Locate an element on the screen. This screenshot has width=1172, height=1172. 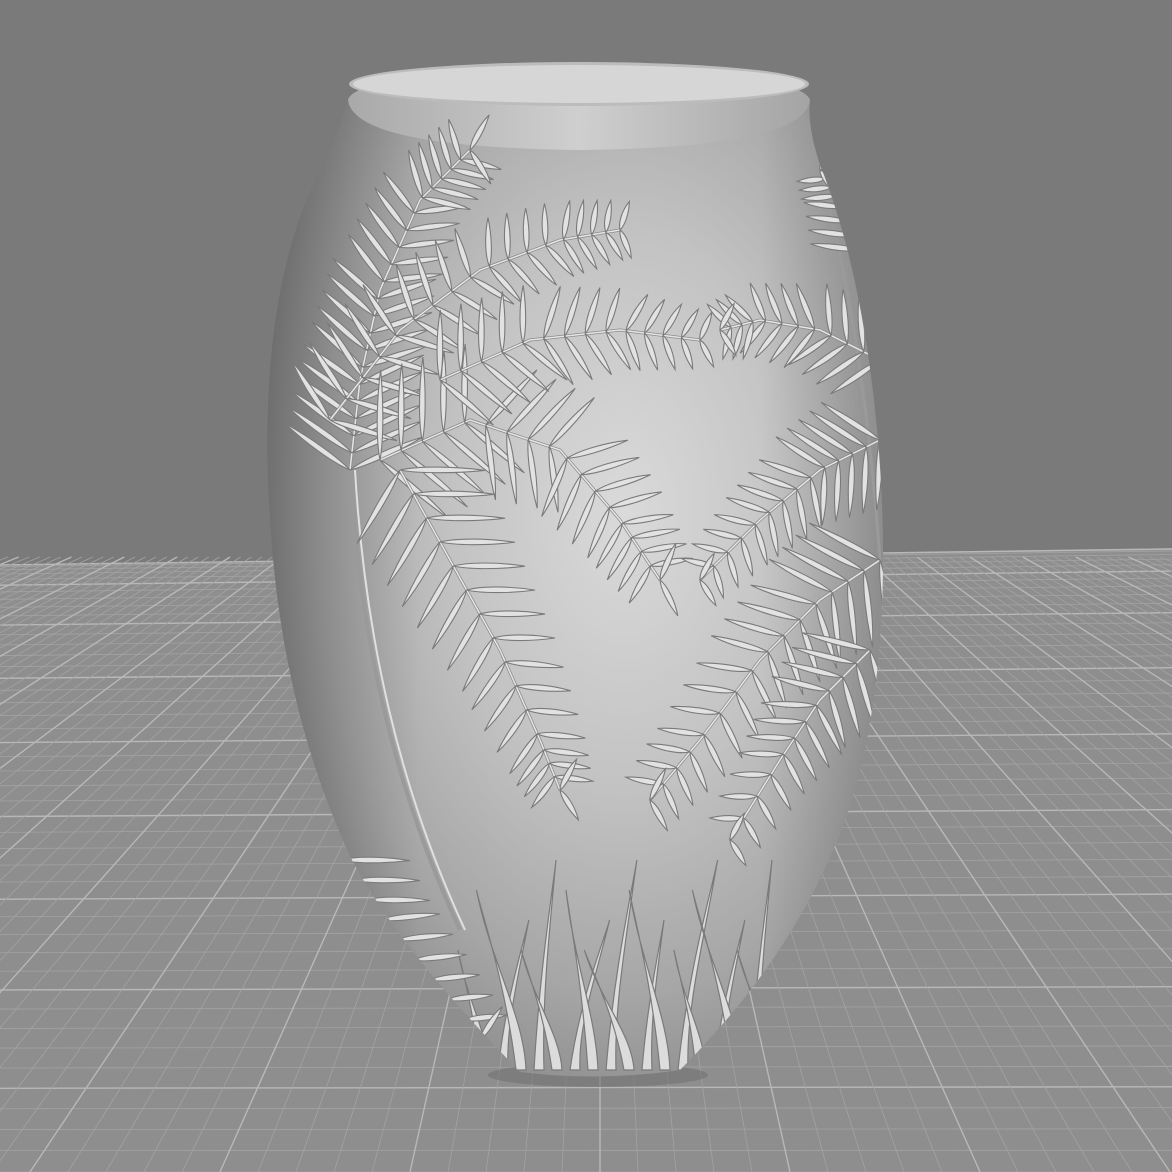
vase-neck is located at coordinates (579, 106).